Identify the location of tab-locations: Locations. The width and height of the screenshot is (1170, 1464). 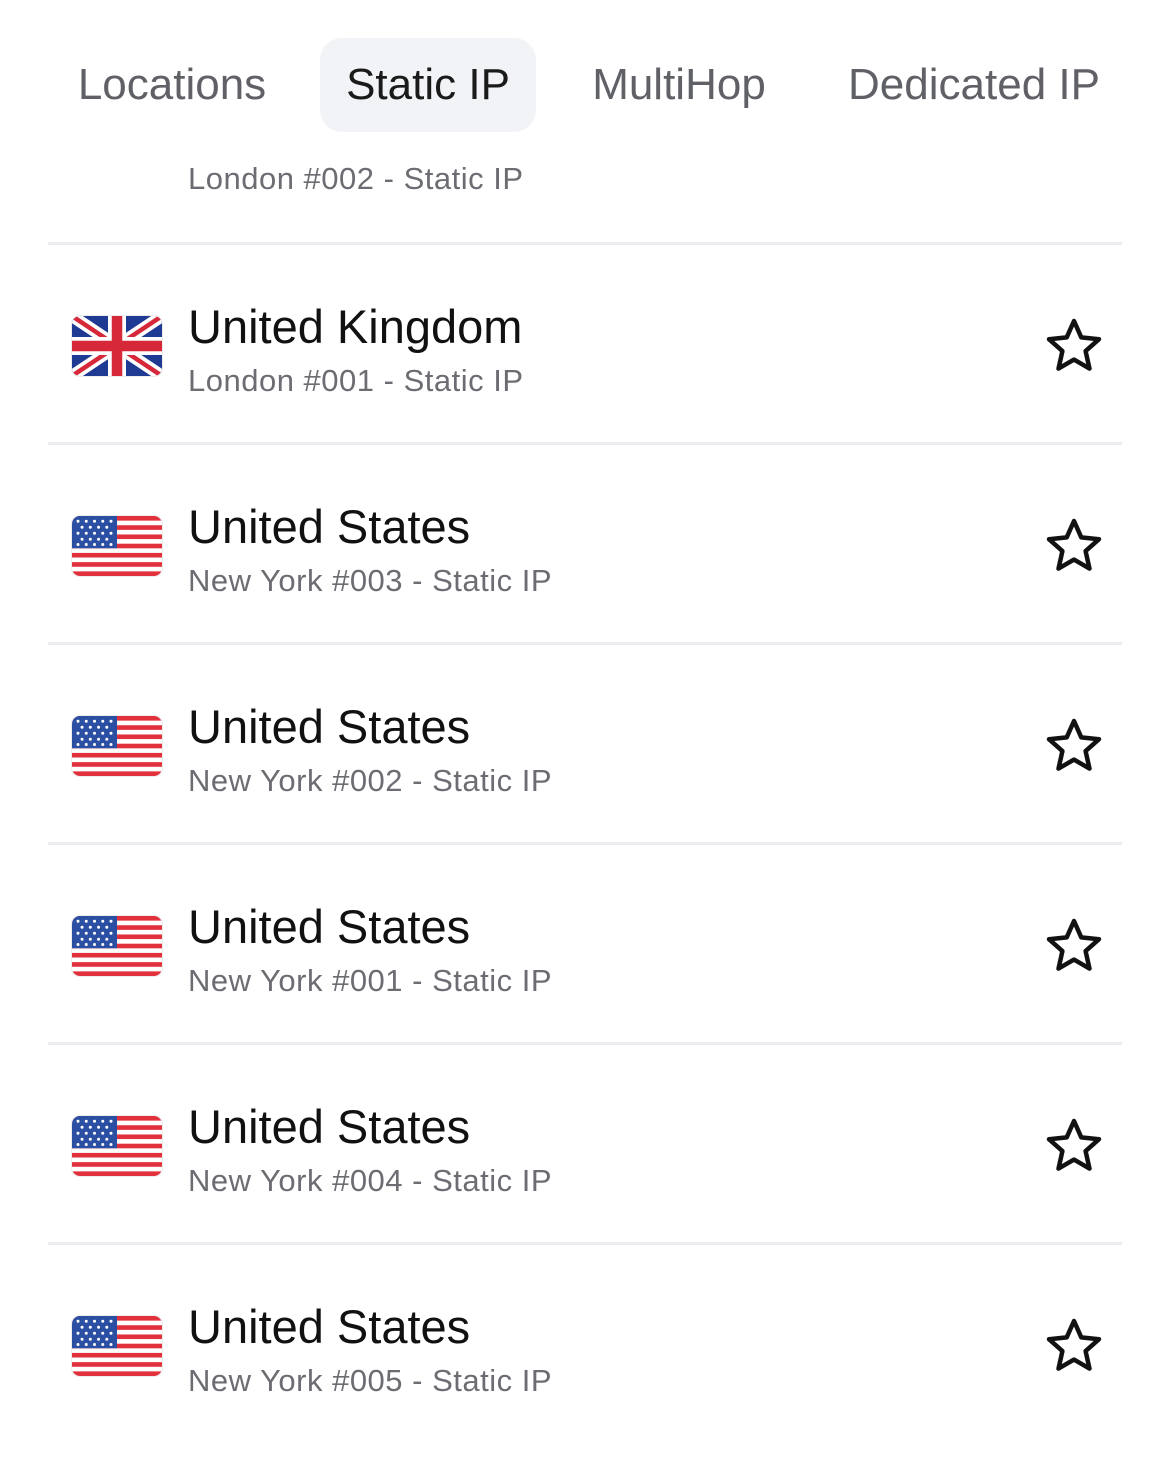
(172, 85).